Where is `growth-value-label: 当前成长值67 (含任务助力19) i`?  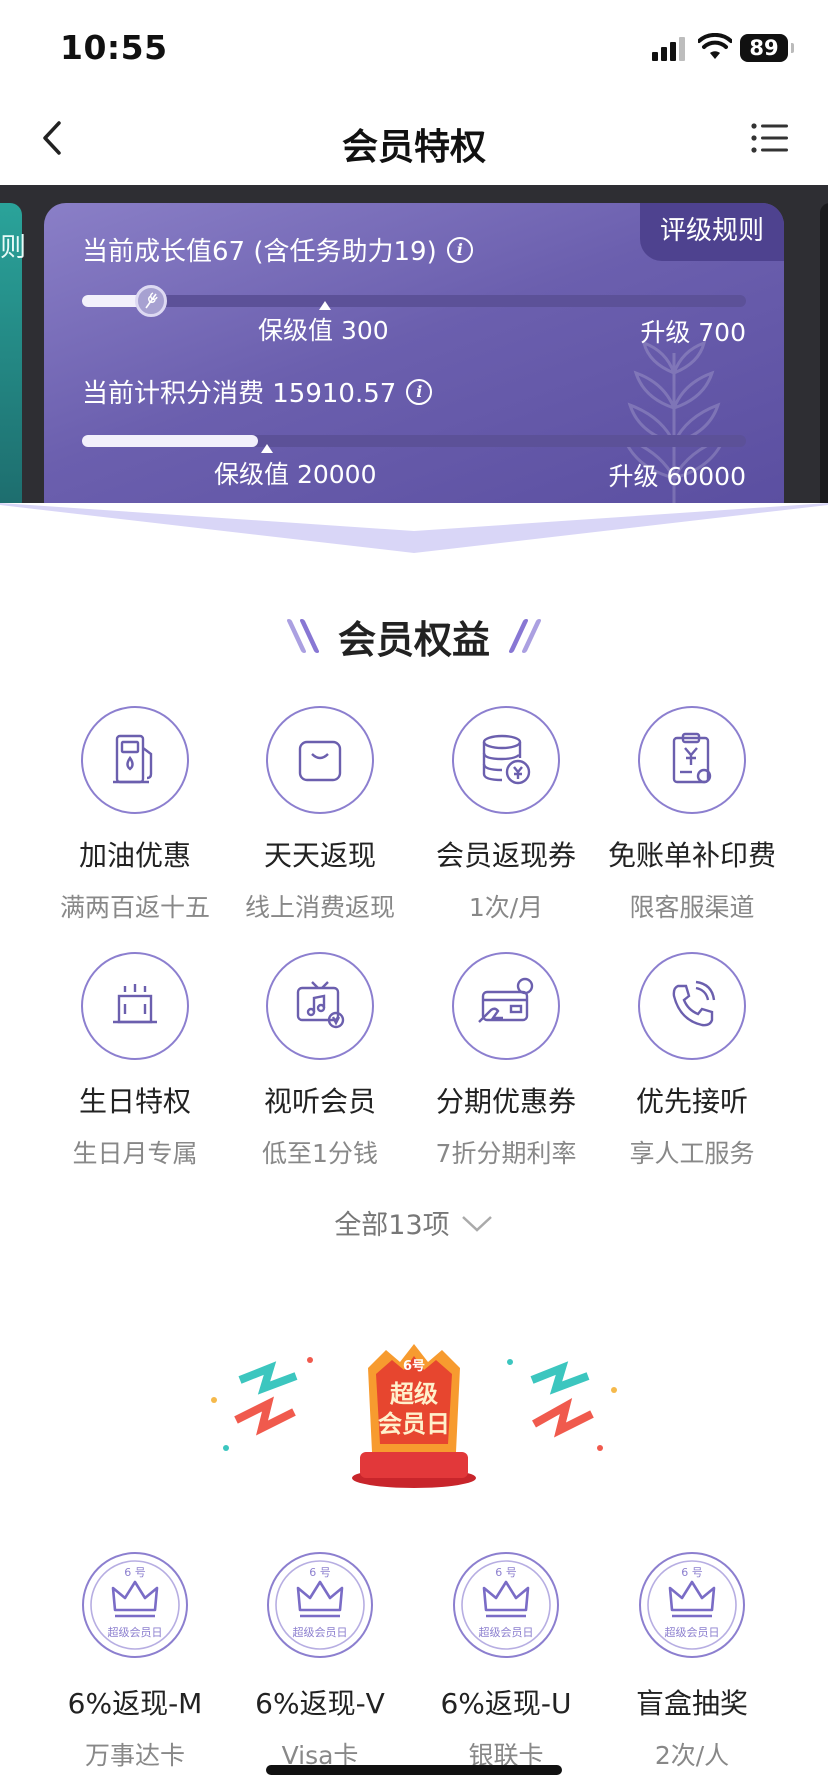 growth-value-label: 当前成长值67 (含任务助力19) i is located at coordinates (277, 249).